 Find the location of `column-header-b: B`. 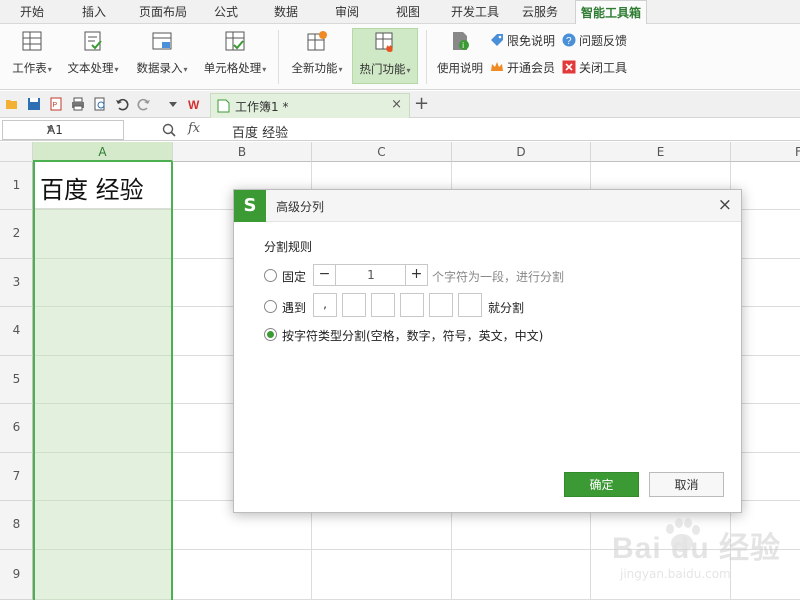

column-header-b: B is located at coordinates (242, 152).